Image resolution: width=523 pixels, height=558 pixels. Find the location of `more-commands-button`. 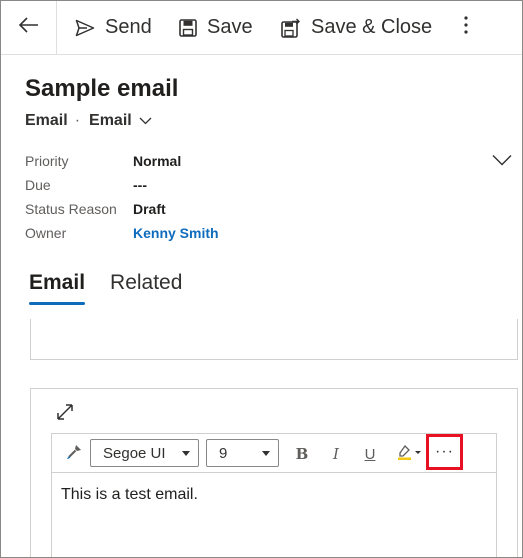

more-commands-button is located at coordinates (466, 27).